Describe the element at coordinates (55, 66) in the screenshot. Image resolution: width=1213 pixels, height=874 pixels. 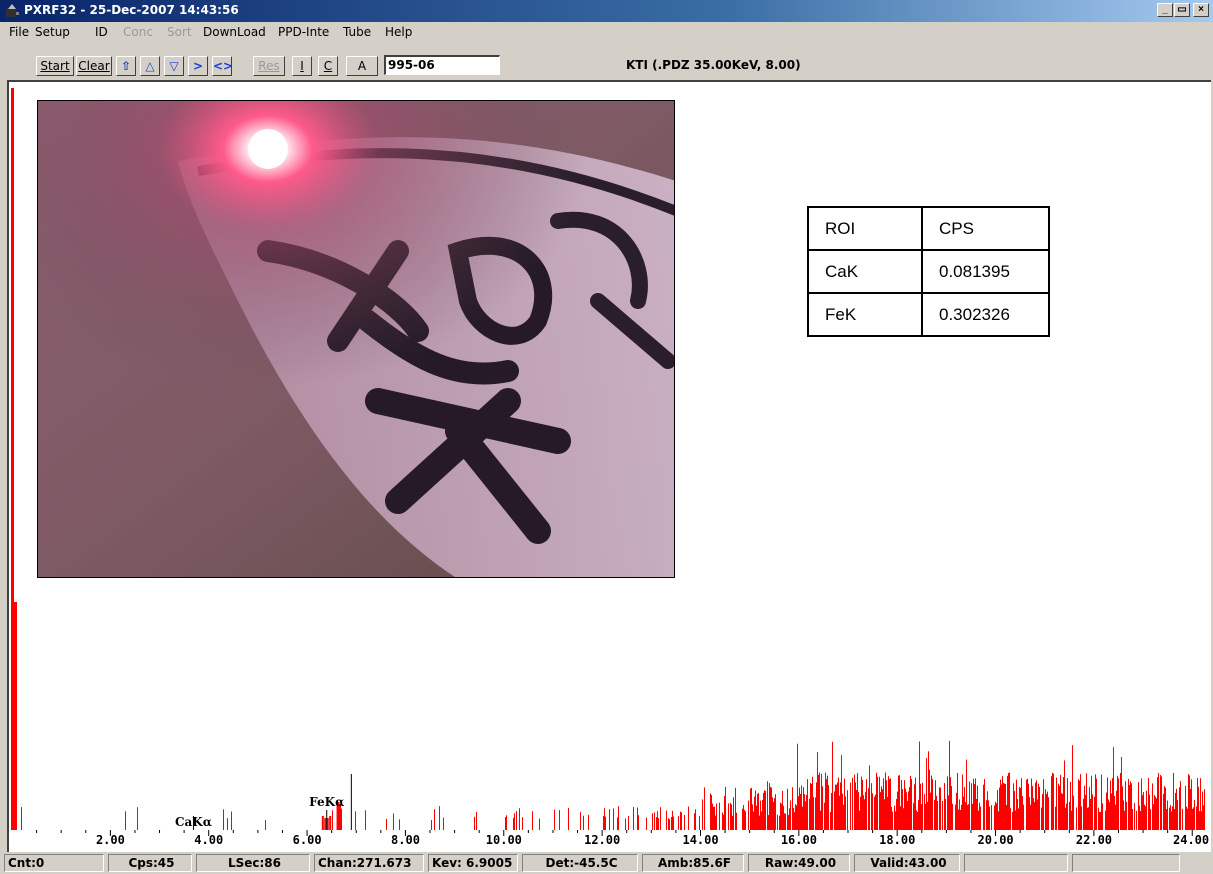
I see `start-button: Start` at that location.